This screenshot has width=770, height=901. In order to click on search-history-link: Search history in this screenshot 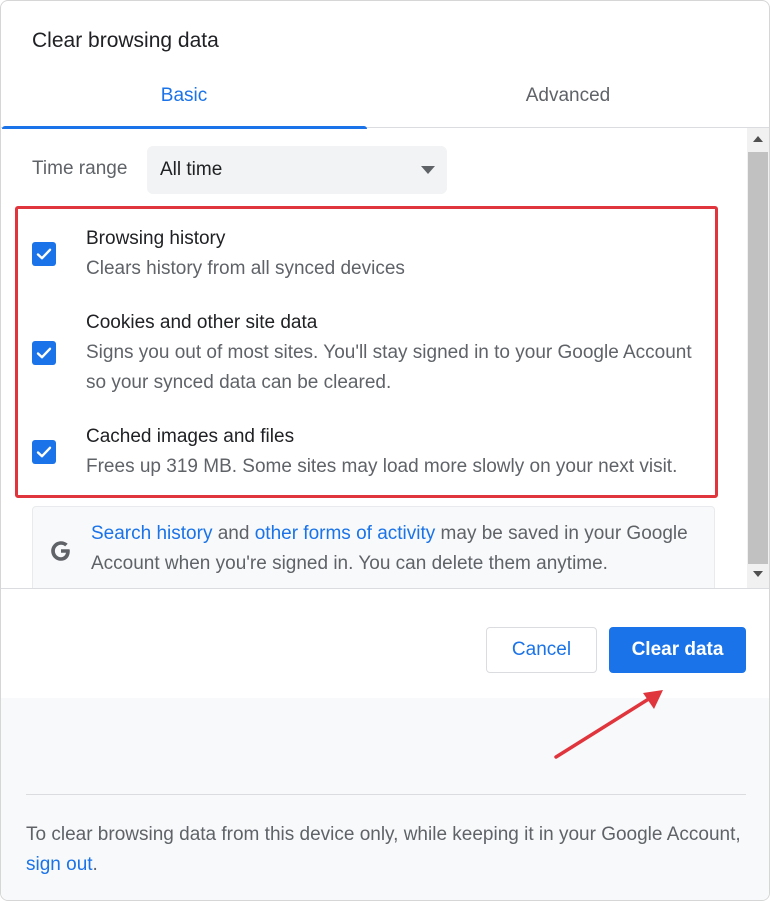, I will do `click(151, 533)`.